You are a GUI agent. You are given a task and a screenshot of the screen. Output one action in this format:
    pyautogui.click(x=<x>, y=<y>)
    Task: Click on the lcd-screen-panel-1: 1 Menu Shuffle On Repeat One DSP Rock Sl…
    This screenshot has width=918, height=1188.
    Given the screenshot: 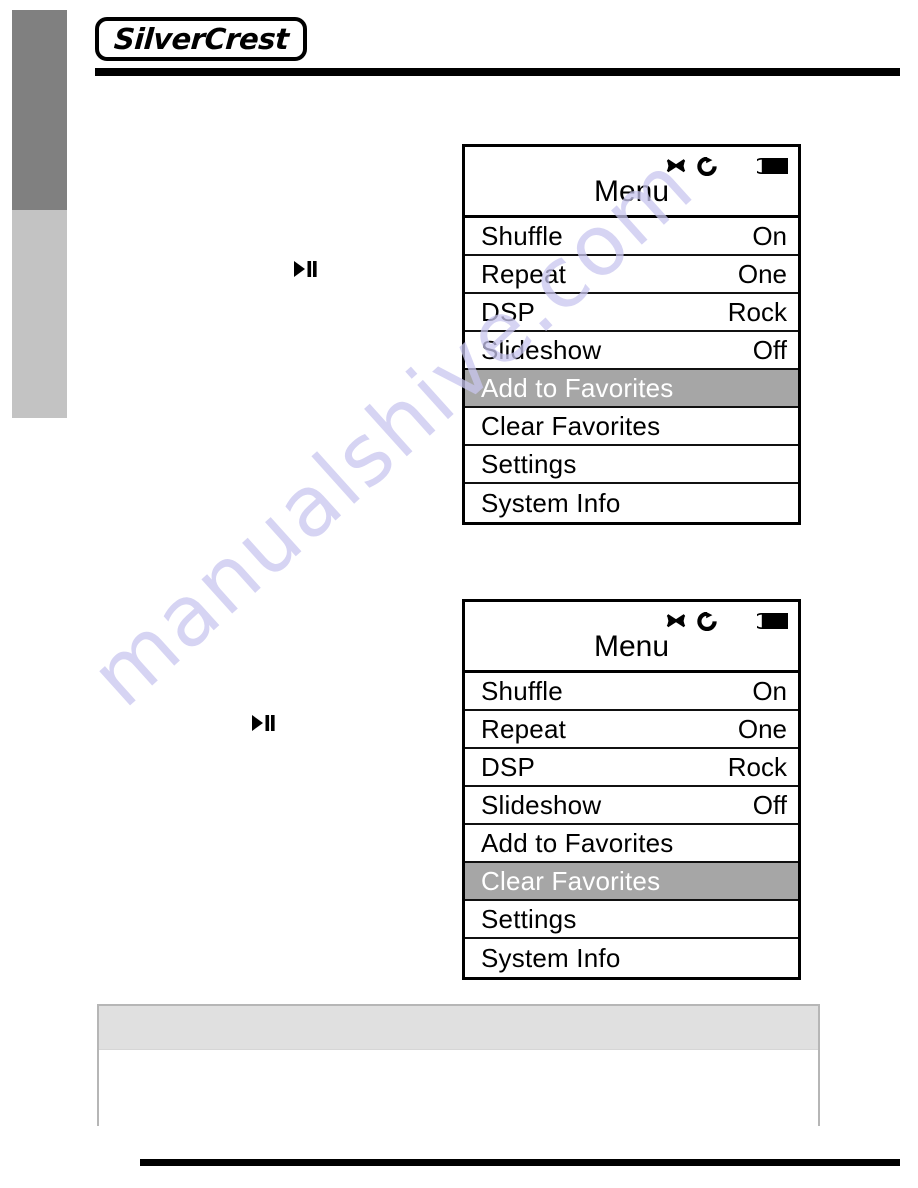 What is the action you would take?
    pyautogui.click(x=631, y=334)
    